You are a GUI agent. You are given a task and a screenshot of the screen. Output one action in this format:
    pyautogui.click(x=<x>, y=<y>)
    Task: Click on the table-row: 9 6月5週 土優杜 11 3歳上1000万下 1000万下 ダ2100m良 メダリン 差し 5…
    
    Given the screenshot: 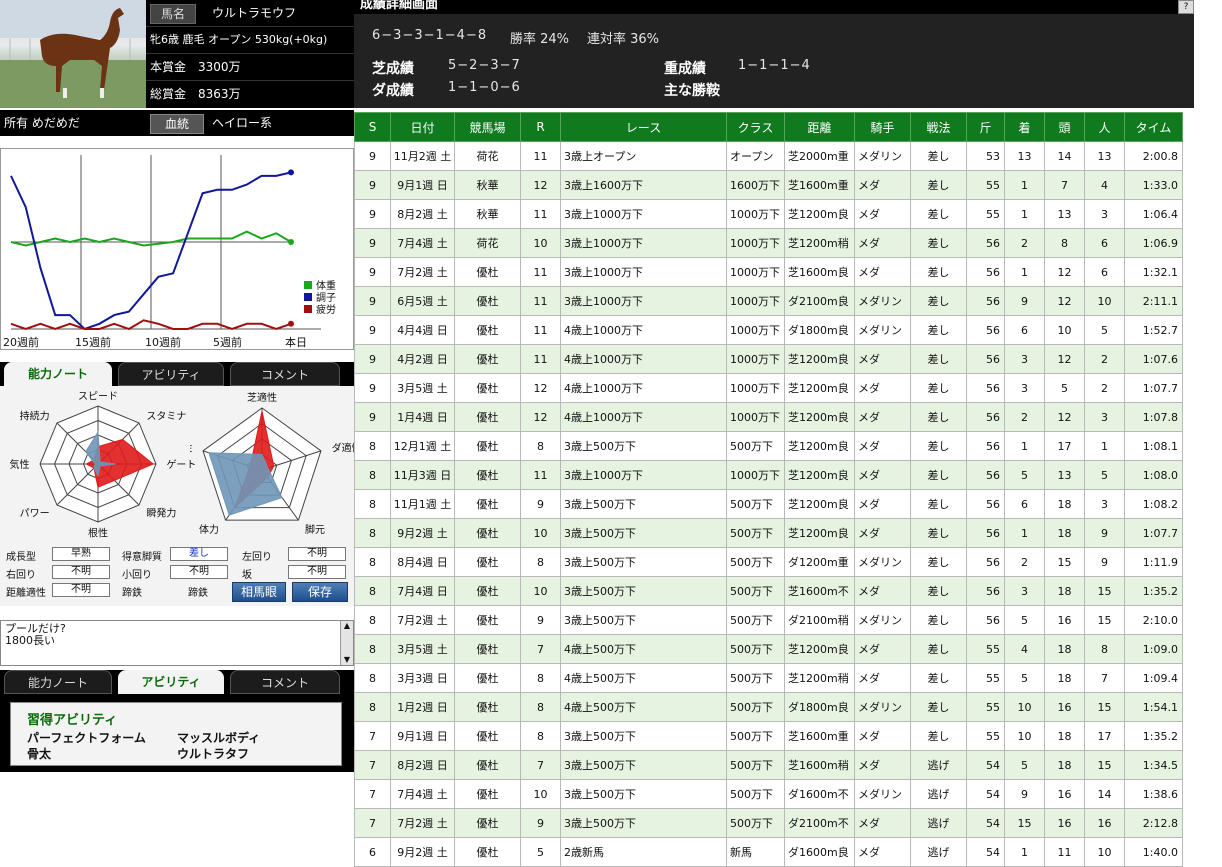 What is the action you would take?
    pyautogui.click(x=768, y=301)
    